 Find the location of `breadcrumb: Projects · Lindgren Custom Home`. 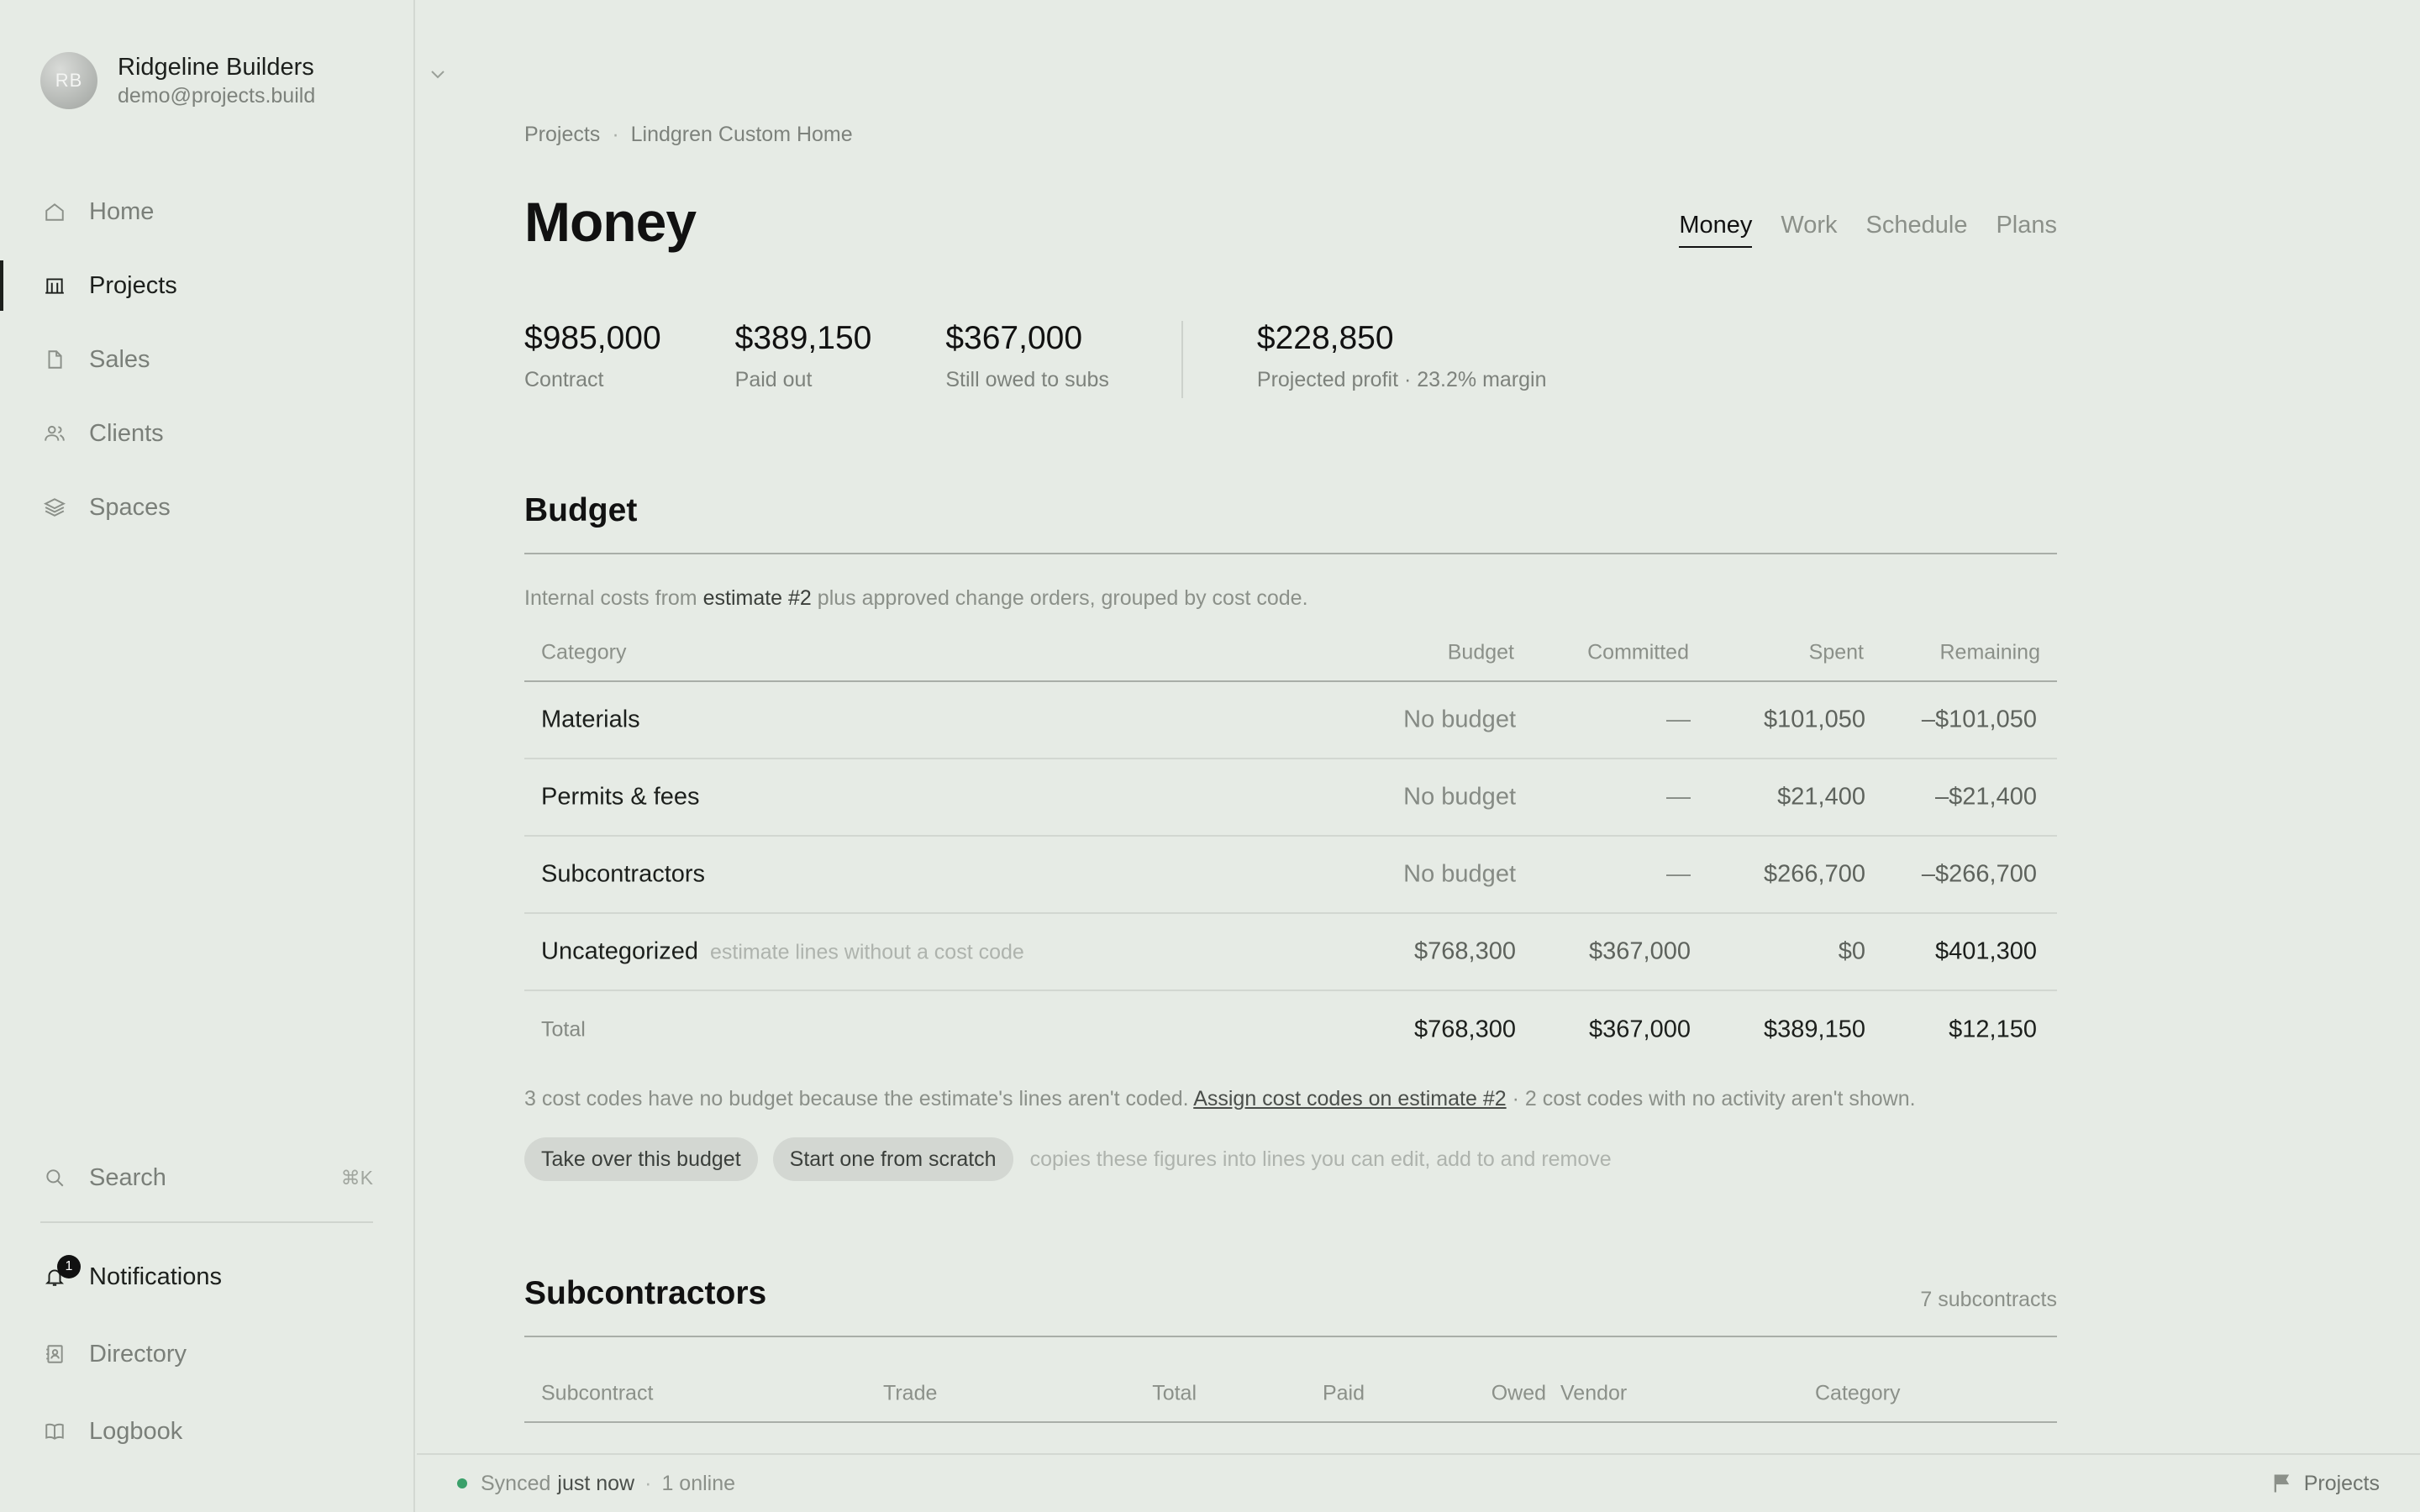

breadcrumb: Projects · Lindgren Custom Home is located at coordinates (688, 135).